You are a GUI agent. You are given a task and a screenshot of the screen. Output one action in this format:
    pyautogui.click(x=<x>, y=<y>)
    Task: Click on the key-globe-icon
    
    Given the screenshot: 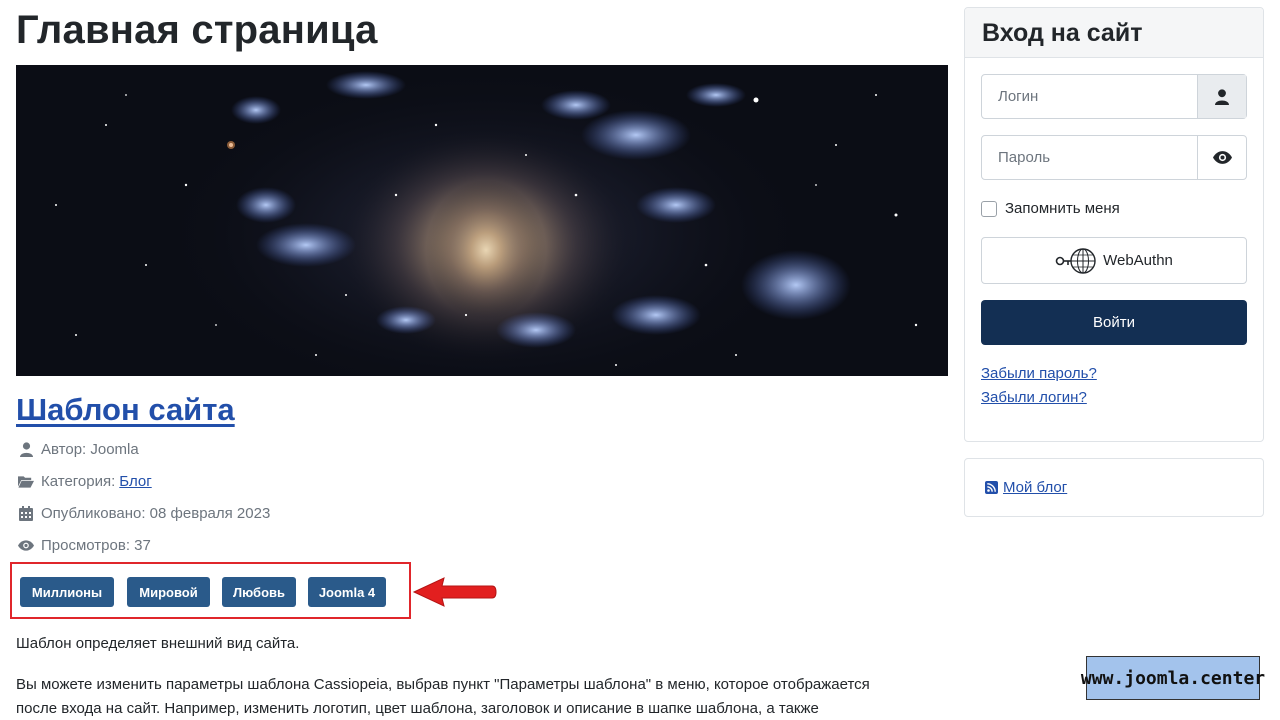 What is the action you would take?
    pyautogui.click(x=1076, y=261)
    